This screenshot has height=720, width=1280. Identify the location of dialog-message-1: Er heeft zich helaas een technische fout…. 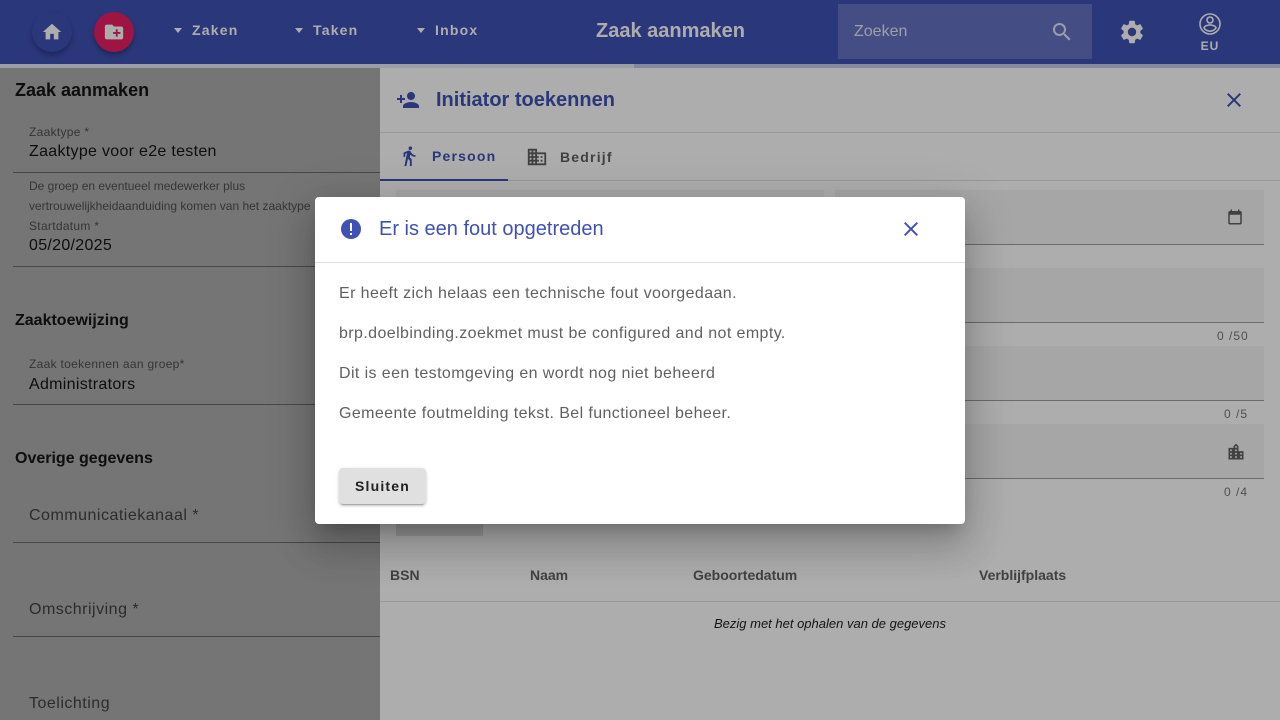
(538, 293).